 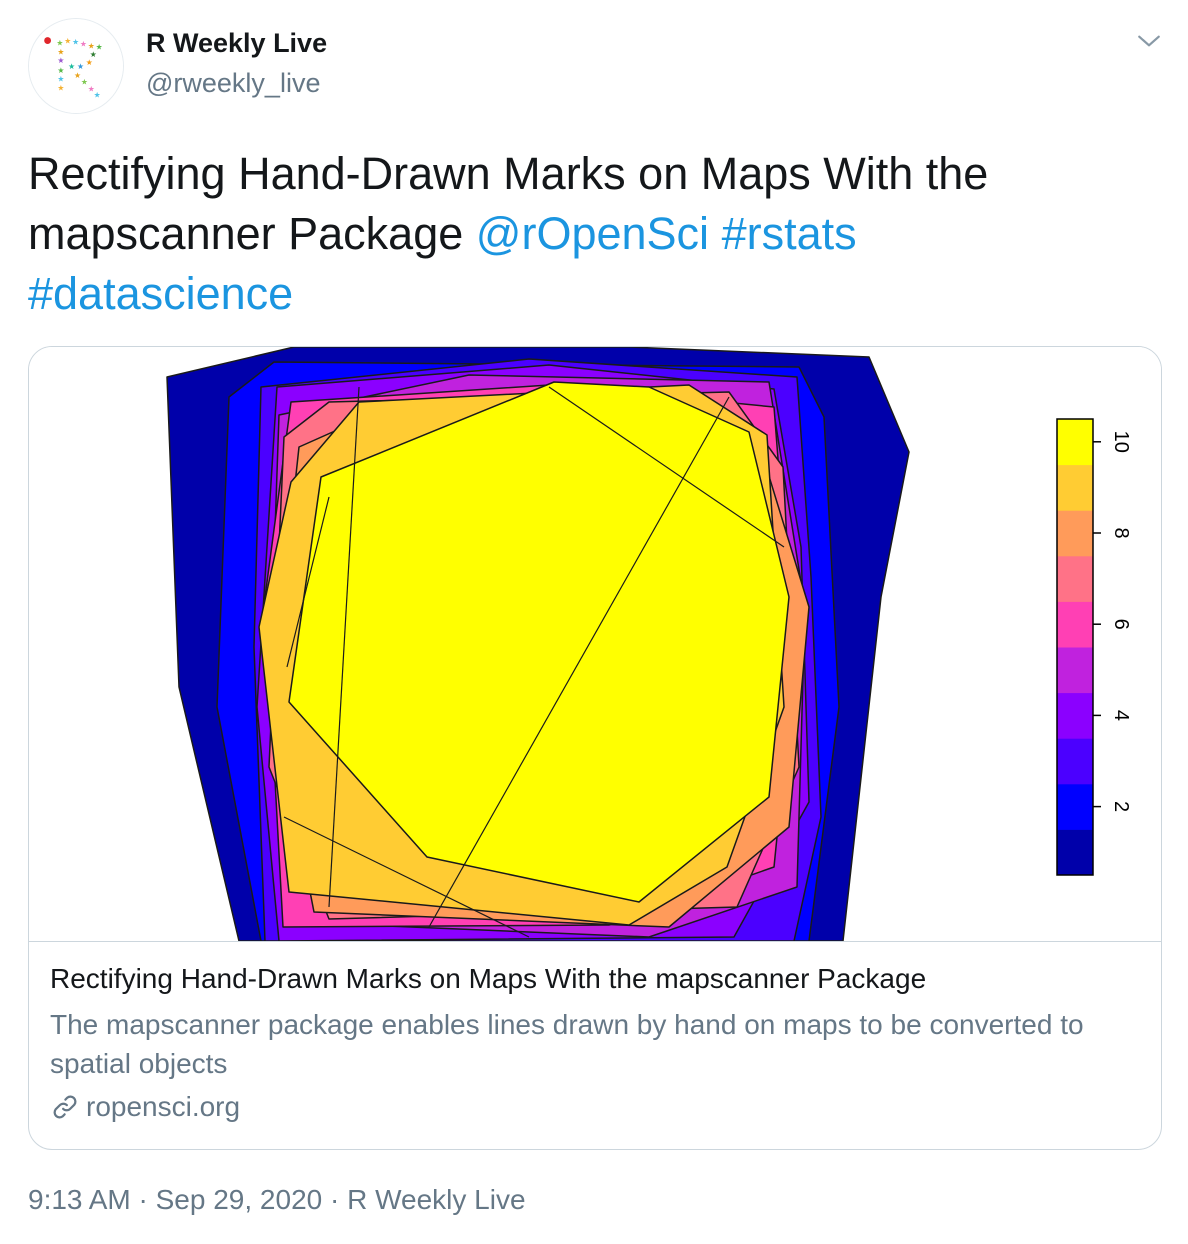 I want to click on link-icon, so click(x=65, y=1107).